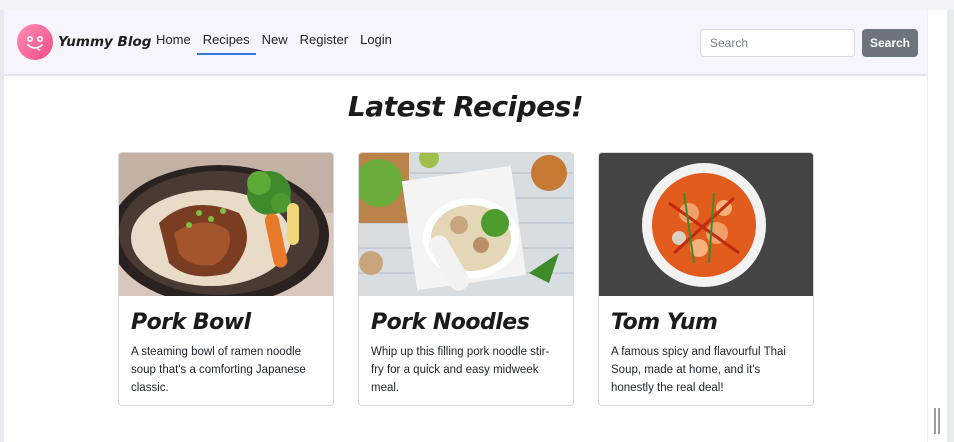  What do you see at coordinates (706, 224) in the screenshot?
I see `recipe-image-tom-yum` at bounding box center [706, 224].